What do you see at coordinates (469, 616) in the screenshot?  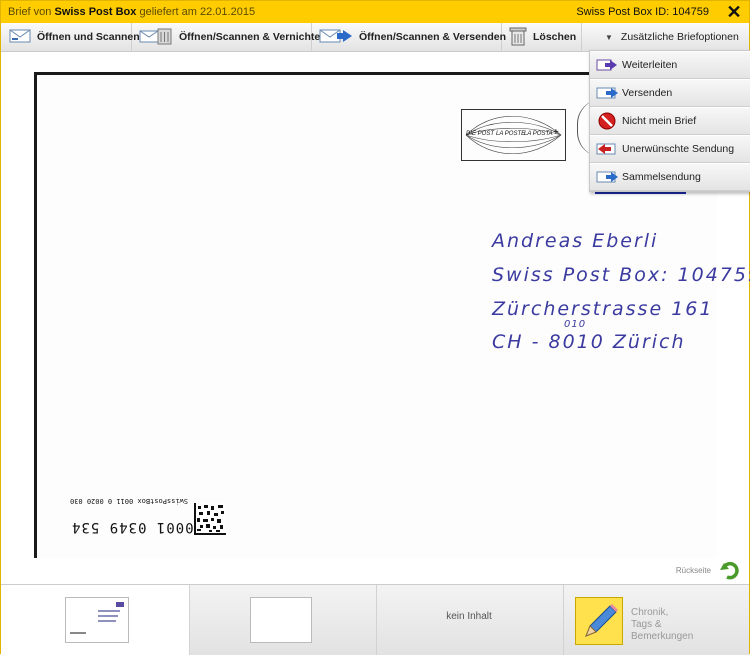 I see `no-content-label: kein Inhalt` at bounding box center [469, 616].